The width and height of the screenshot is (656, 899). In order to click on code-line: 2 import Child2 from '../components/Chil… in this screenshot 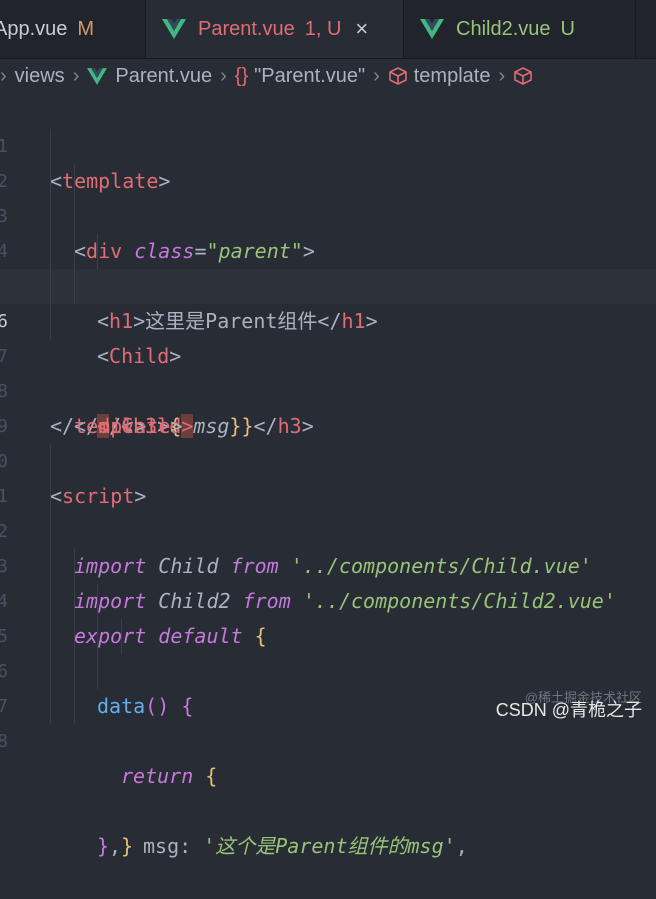, I will do `click(328, 546)`.